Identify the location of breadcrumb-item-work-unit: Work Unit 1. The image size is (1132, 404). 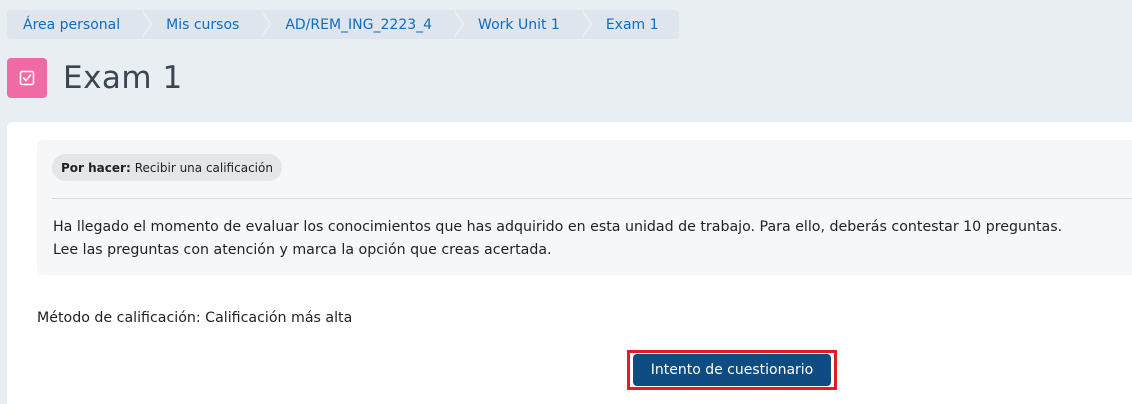
(522, 24).